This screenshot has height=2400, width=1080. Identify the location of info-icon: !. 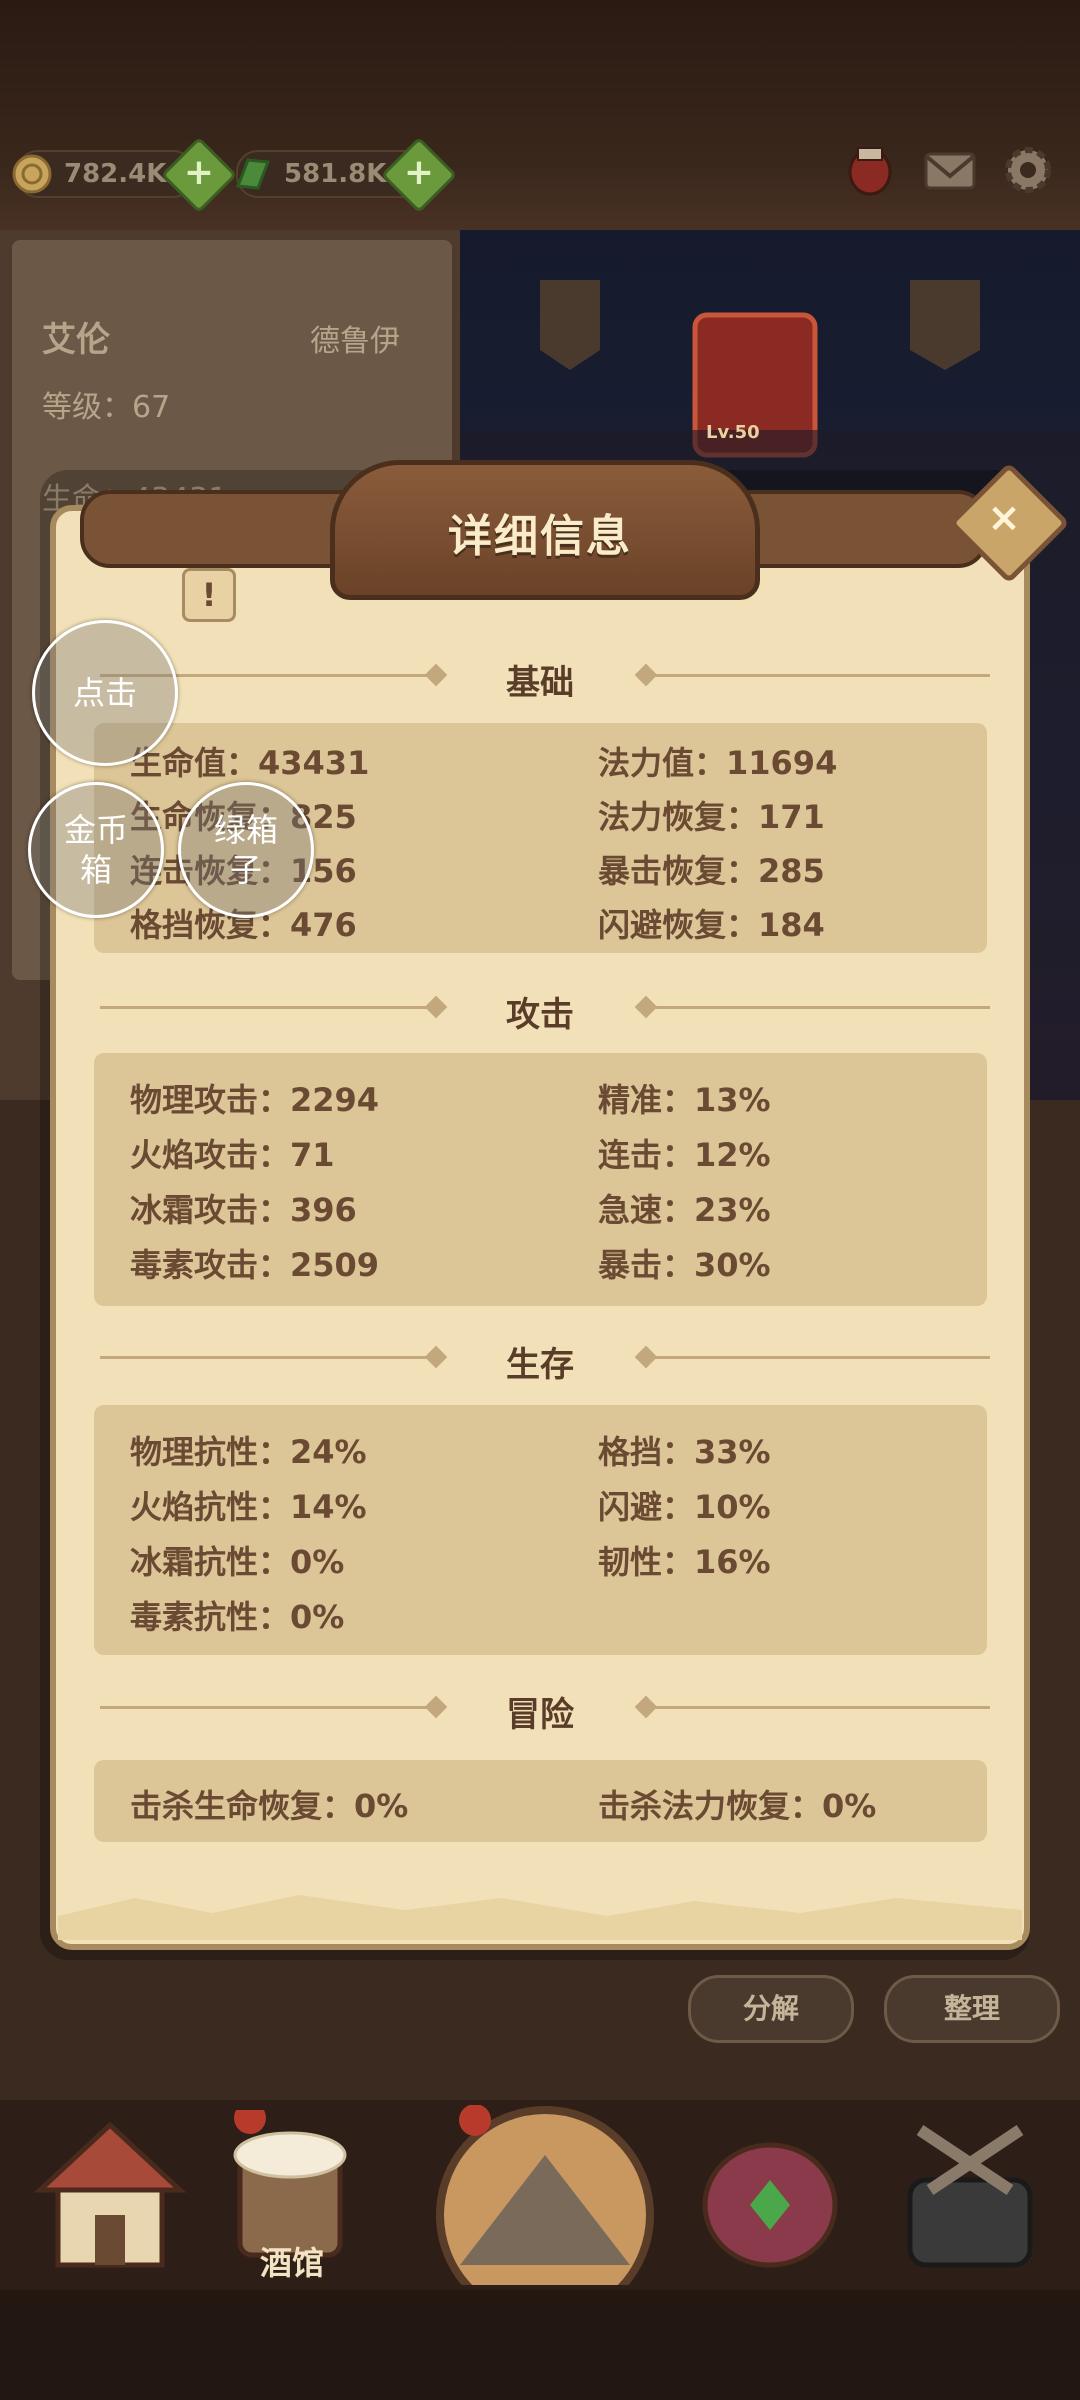
(209, 595).